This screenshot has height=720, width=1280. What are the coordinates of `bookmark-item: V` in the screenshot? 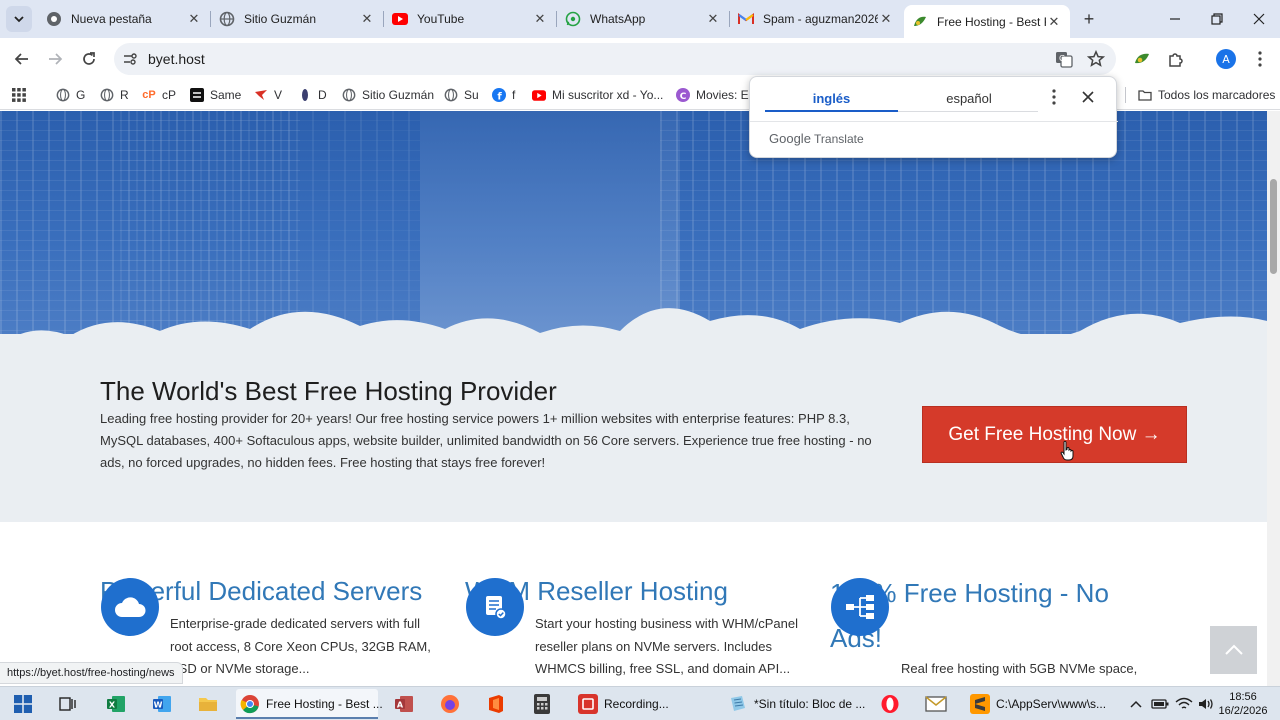 It's located at (268, 95).